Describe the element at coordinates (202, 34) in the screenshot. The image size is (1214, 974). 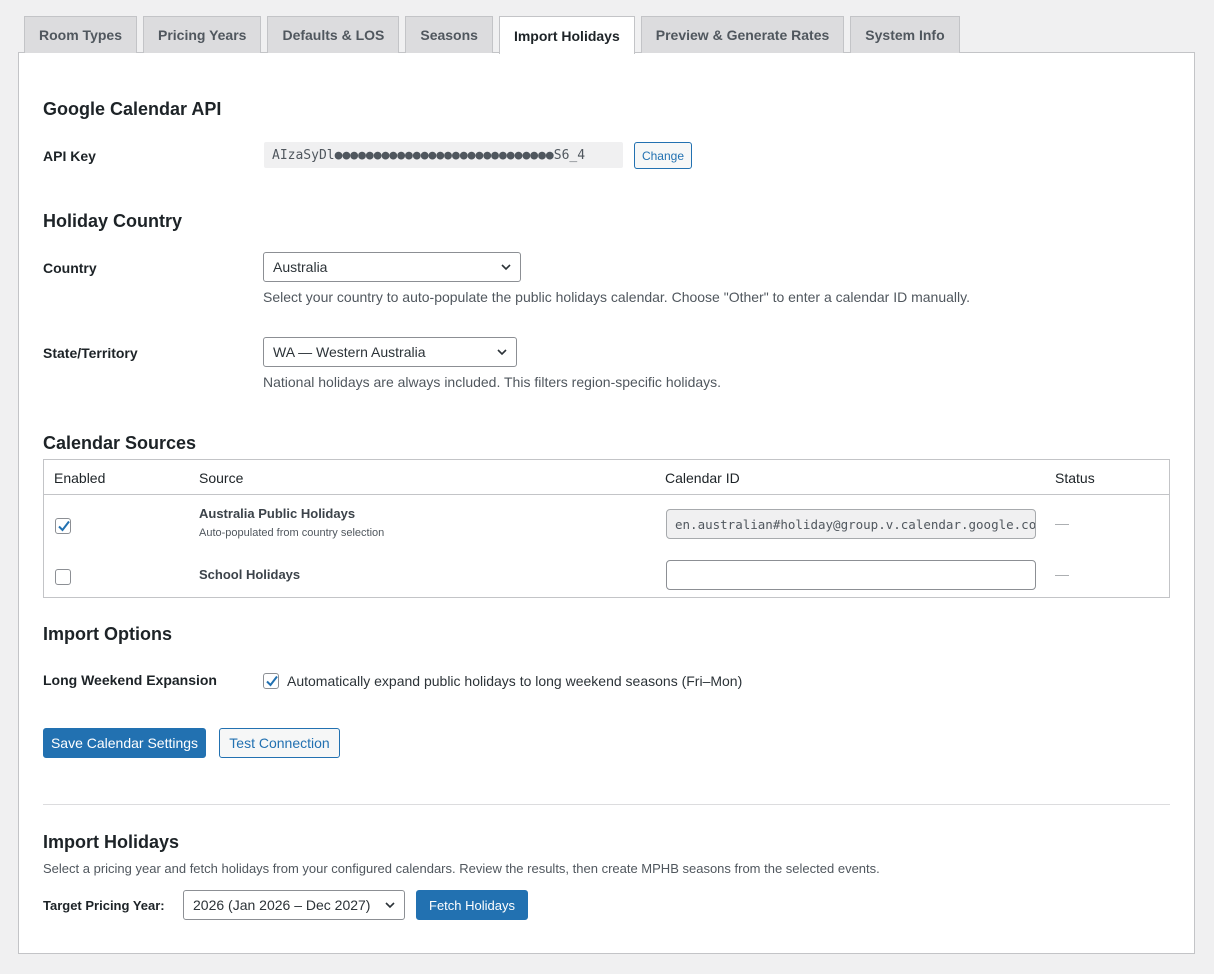
I see `tab-pricing-years: Pricing Years` at that location.